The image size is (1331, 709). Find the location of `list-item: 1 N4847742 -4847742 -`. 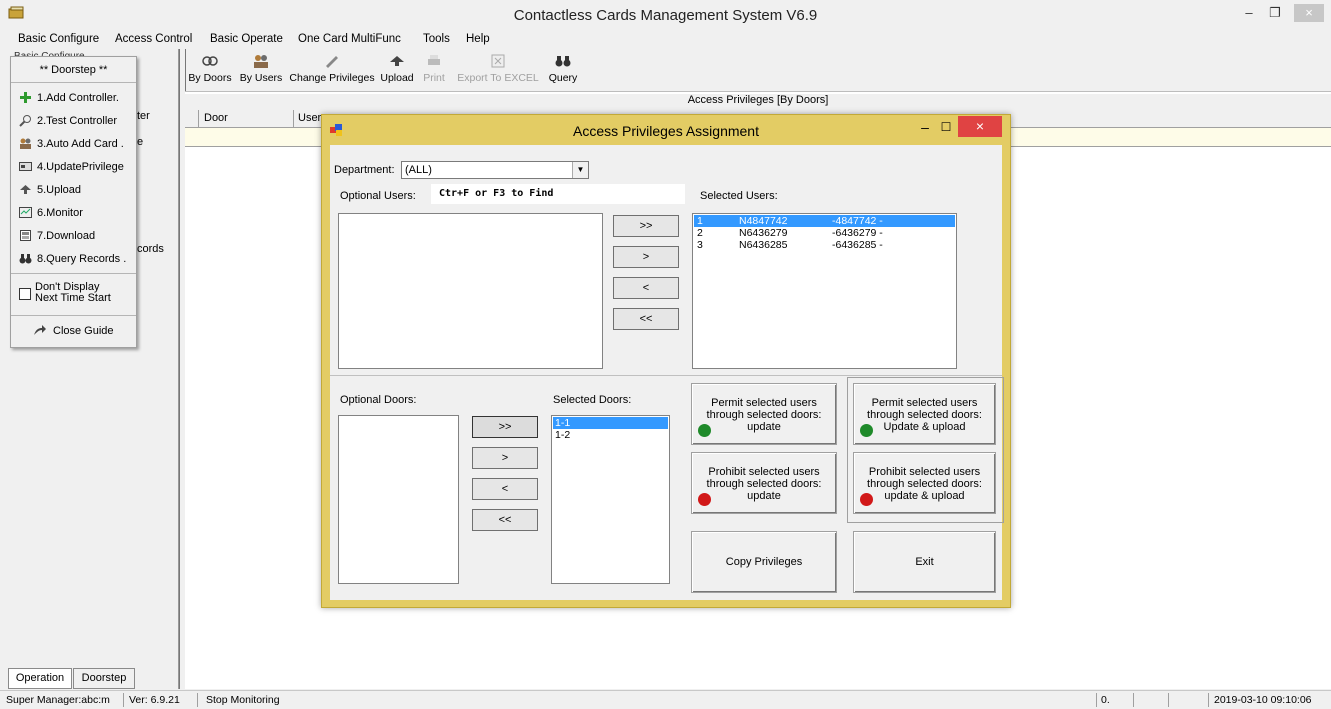

list-item: 1 N4847742 -4847742 - is located at coordinates (824, 221).